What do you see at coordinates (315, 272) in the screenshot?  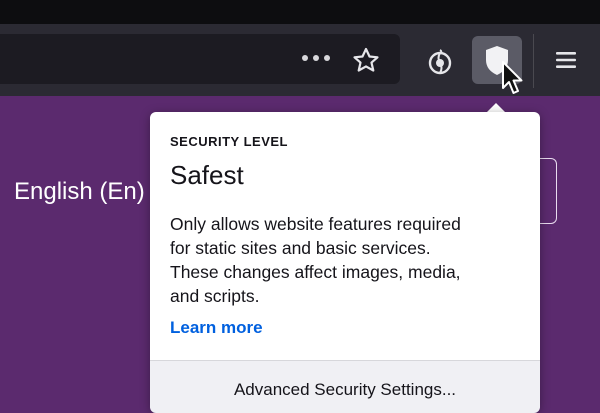 I see `description-line: These changes affect images, media,` at bounding box center [315, 272].